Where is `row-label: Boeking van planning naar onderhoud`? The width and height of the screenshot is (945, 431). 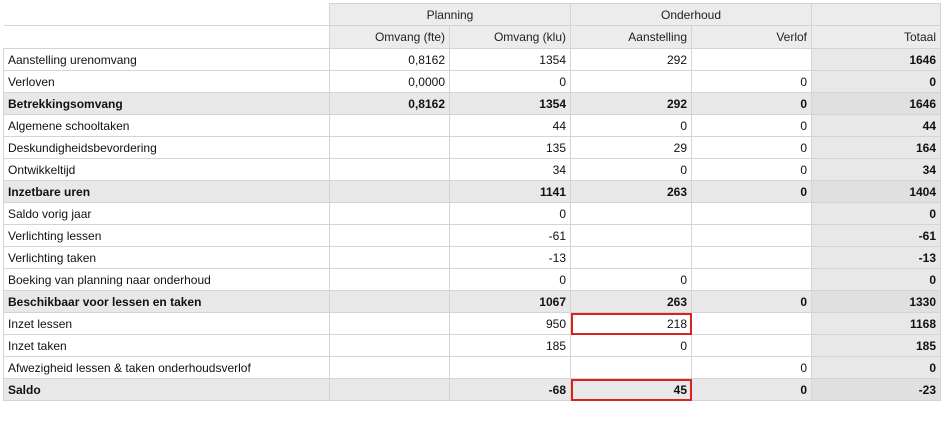 row-label: Boeking van planning naar onderhoud is located at coordinates (166, 279).